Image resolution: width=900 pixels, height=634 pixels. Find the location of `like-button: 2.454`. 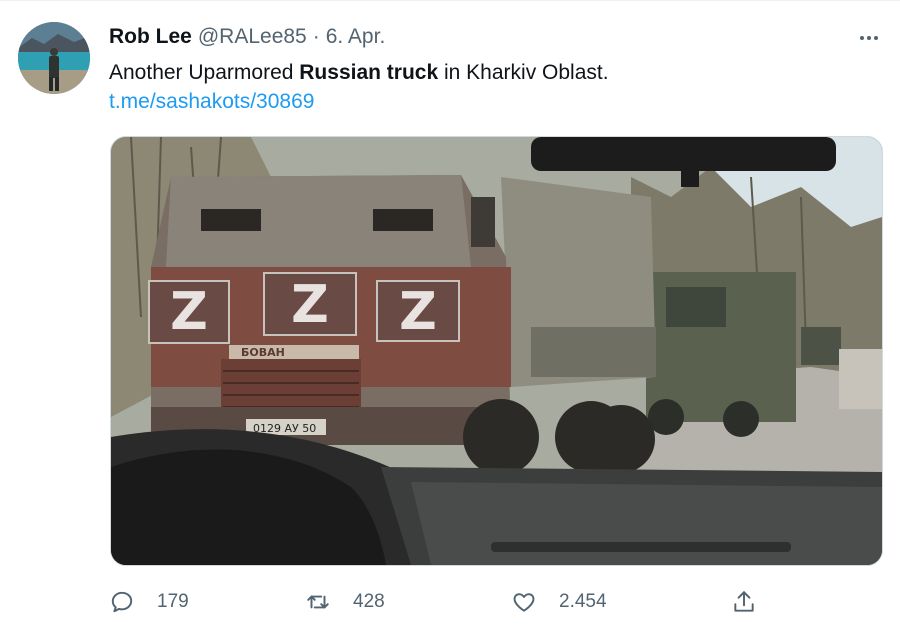

like-button: 2.454 is located at coordinates (559, 602).